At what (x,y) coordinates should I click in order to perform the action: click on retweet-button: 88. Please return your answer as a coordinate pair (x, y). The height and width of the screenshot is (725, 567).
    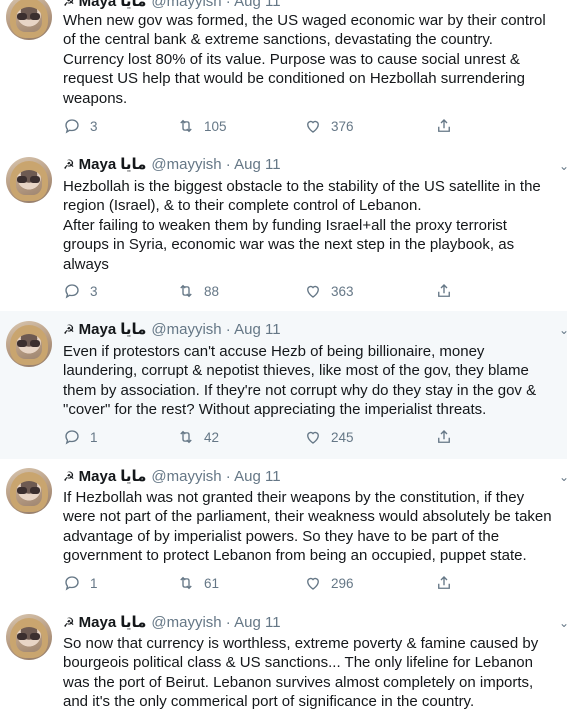
    Looking at the image, I should click on (198, 292).